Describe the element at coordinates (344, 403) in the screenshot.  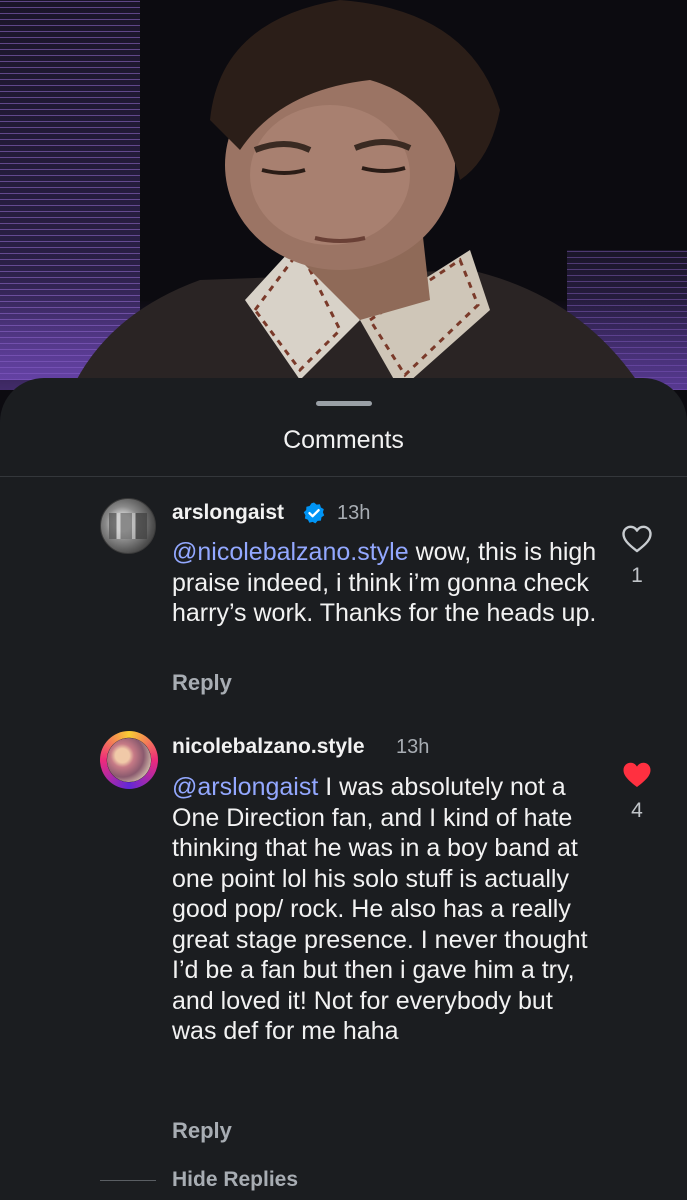
I see `drag-handle` at that location.